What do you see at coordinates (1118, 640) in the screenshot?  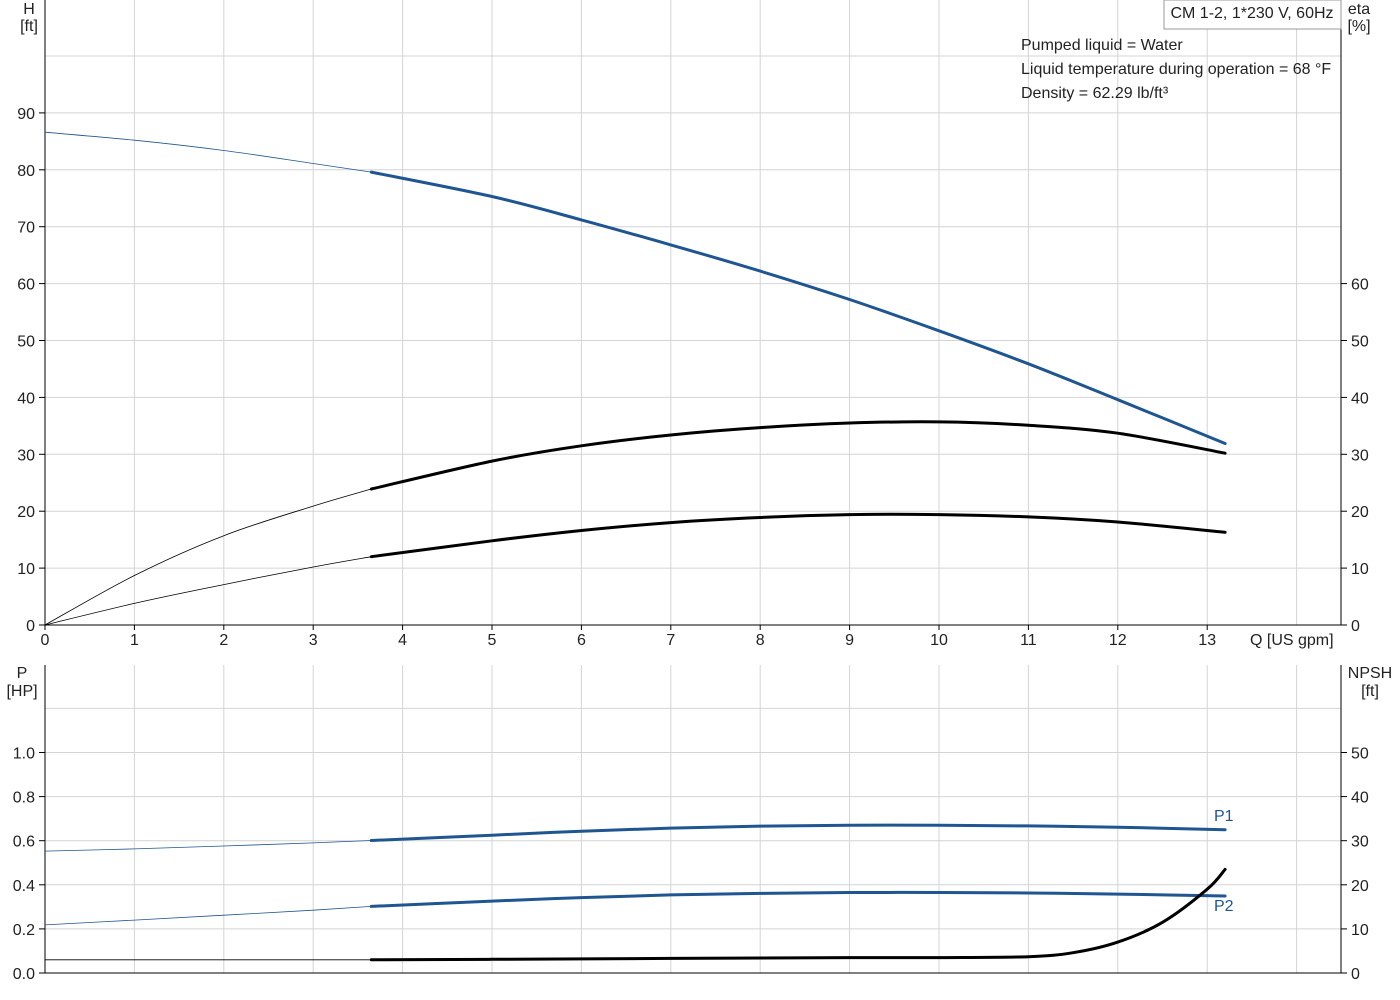 I see `x-tick-label: 12` at bounding box center [1118, 640].